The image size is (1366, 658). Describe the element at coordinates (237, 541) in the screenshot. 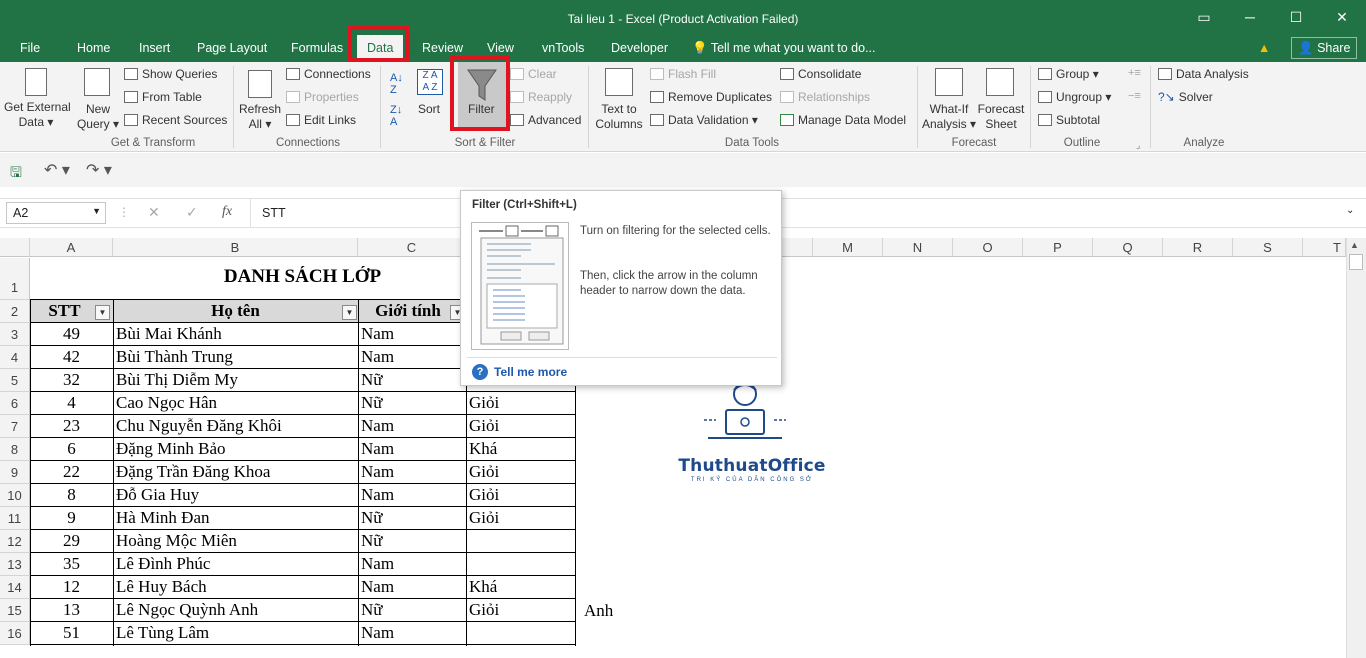

I see `cell-name: Hoàng Mộc Miên` at that location.